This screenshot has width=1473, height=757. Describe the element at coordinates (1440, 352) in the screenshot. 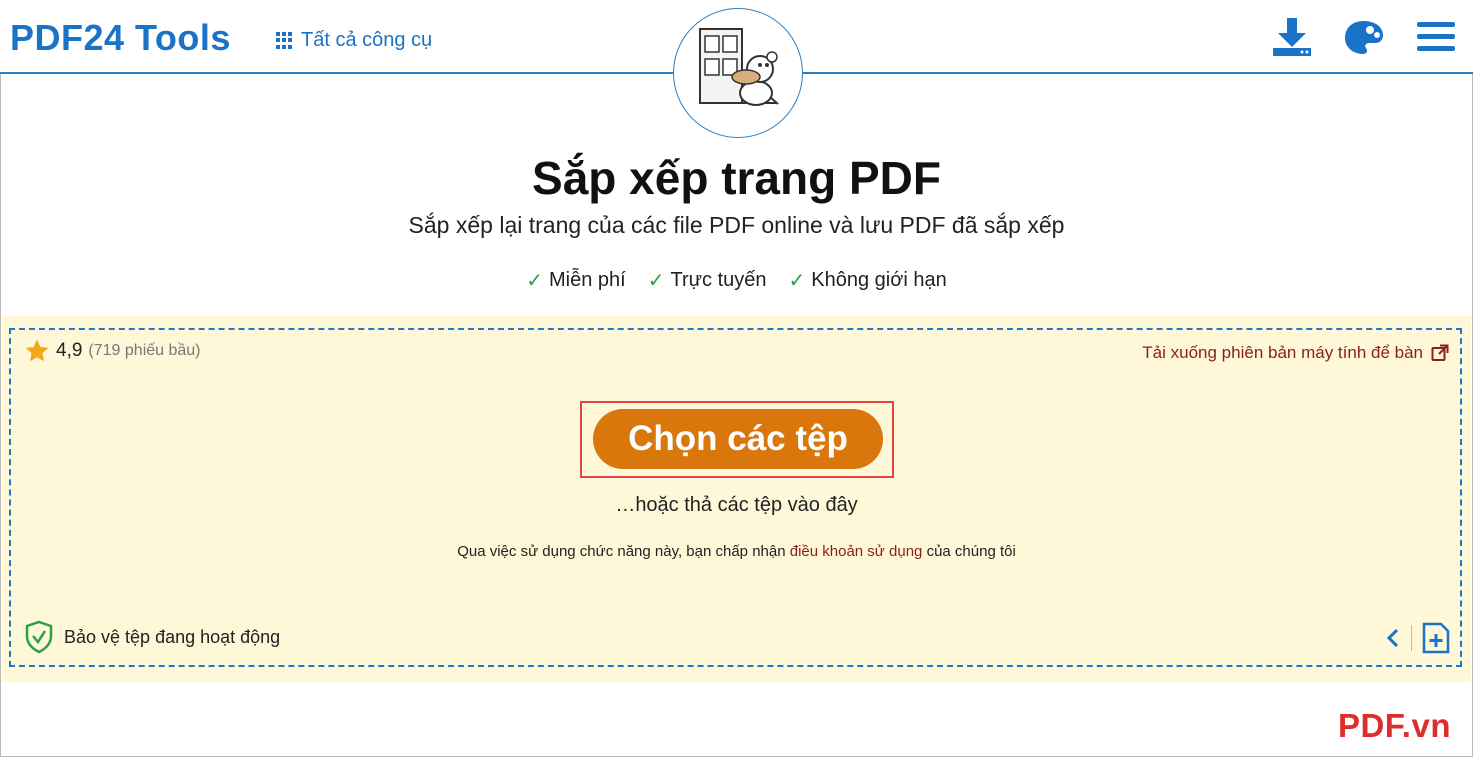

I see `external-link-icon` at that location.